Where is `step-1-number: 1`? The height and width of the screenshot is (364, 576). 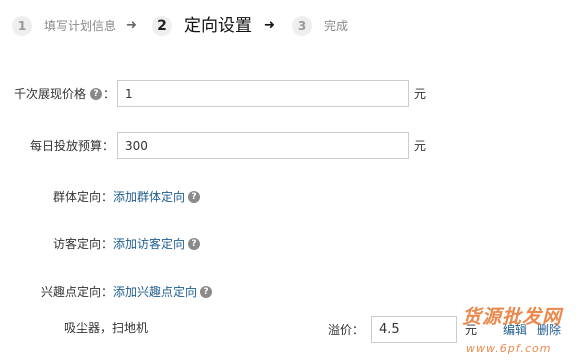 step-1-number: 1 is located at coordinates (22, 26).